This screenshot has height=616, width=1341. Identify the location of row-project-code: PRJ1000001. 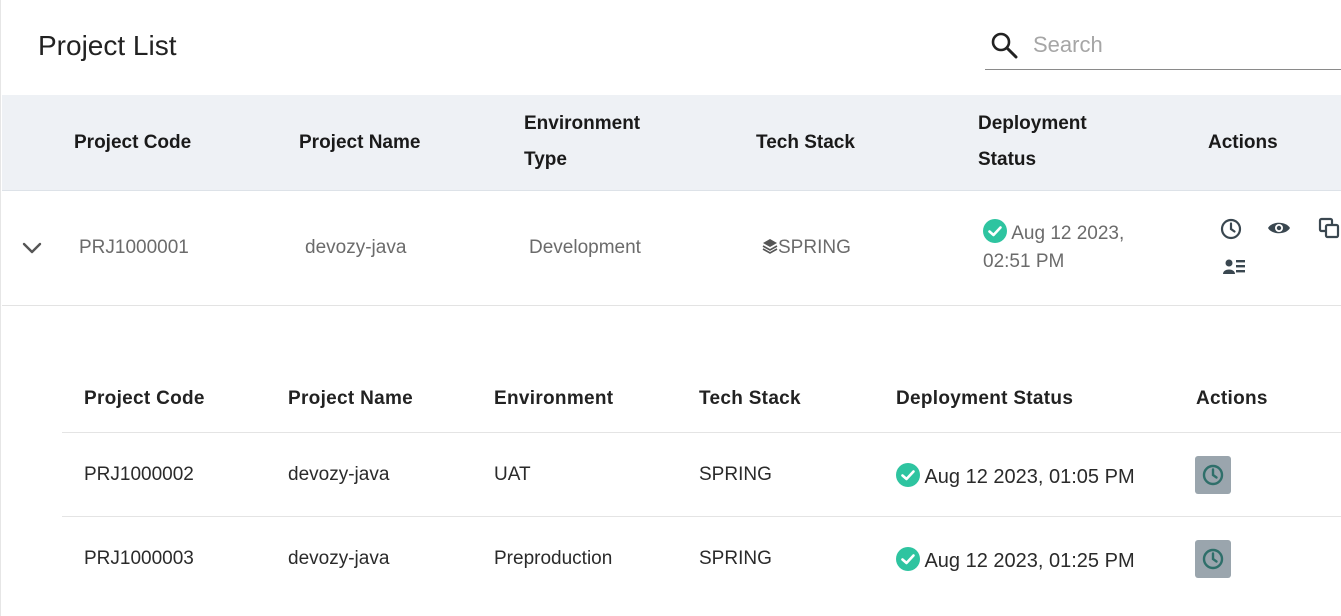
(134, 247).